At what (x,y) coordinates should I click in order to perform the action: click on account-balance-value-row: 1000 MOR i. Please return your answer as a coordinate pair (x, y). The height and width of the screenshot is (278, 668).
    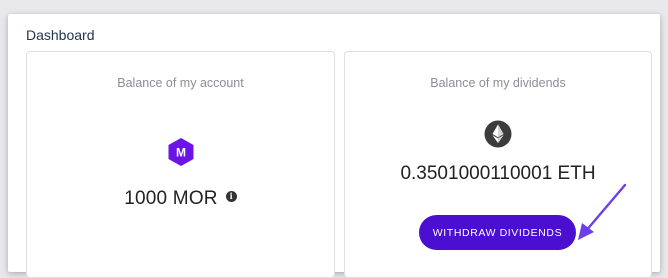
    Looking at the image, I should click on (180, 199).